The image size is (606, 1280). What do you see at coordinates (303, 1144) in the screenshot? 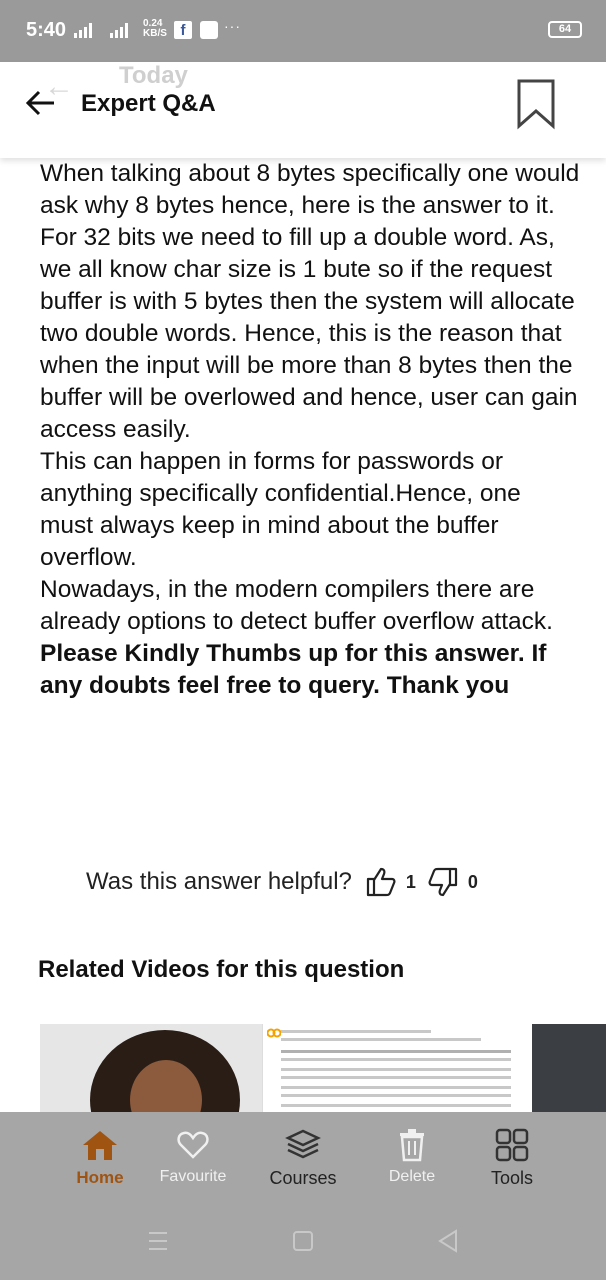
I see `courses-icon` at bounding box center [303, 1144].